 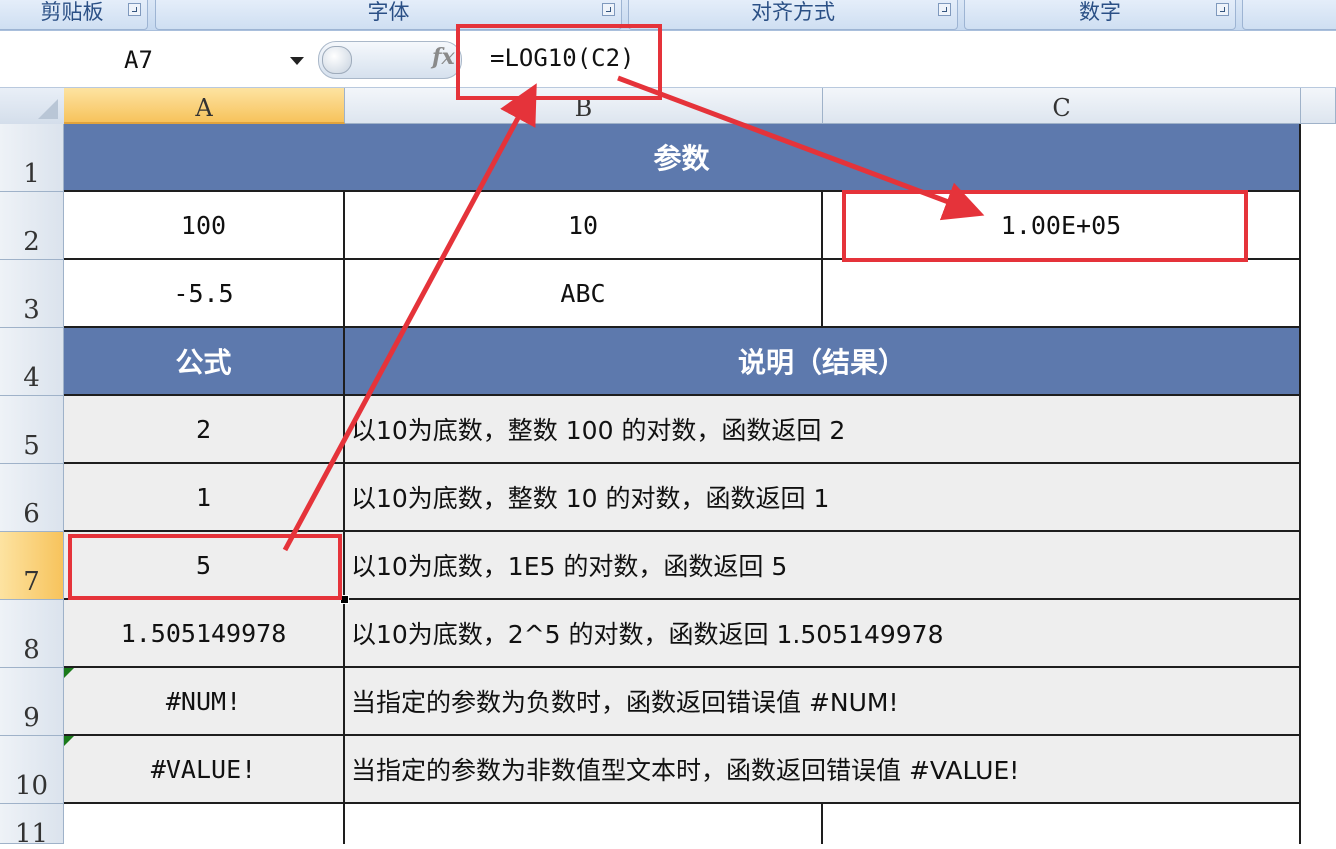 What do you see at coordinates (409, 317) in the screenshot?
I see `arrow-a7-to-formula` at bounding box center [409, 317].